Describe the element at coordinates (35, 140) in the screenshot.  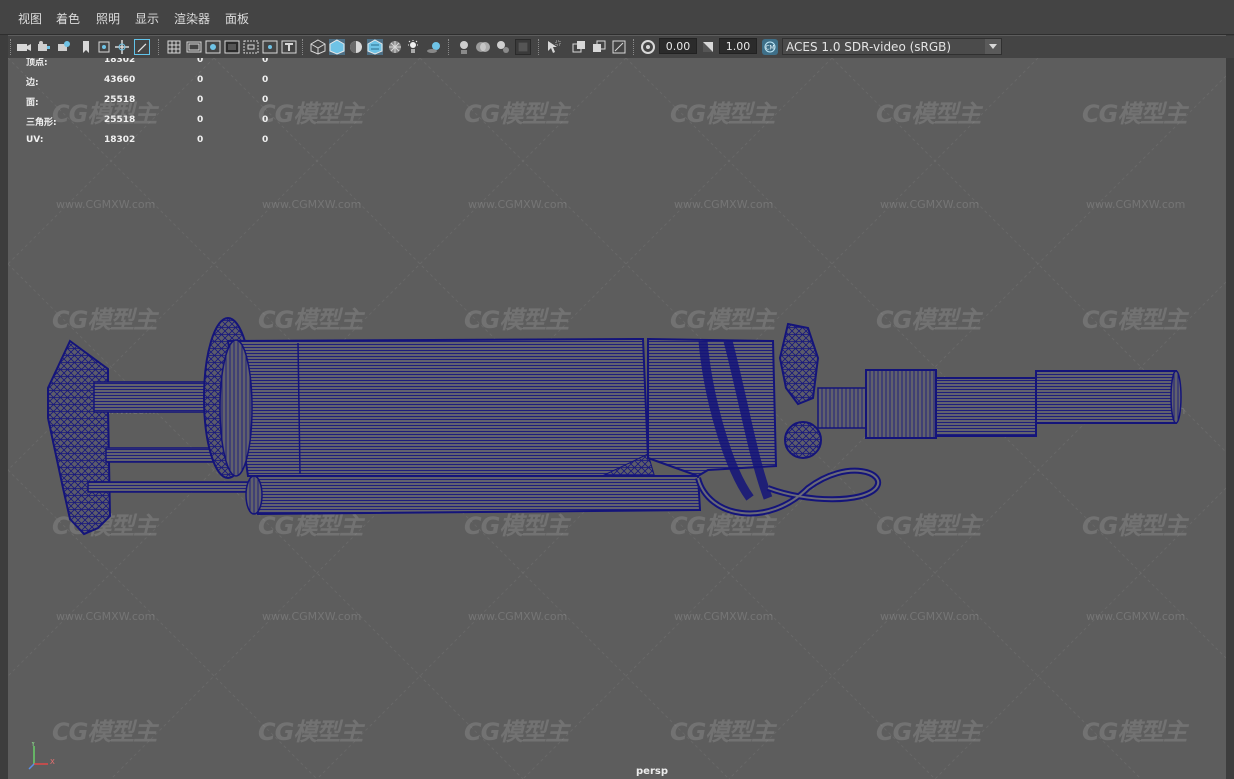
I see `stats-label: UV:` at that location.